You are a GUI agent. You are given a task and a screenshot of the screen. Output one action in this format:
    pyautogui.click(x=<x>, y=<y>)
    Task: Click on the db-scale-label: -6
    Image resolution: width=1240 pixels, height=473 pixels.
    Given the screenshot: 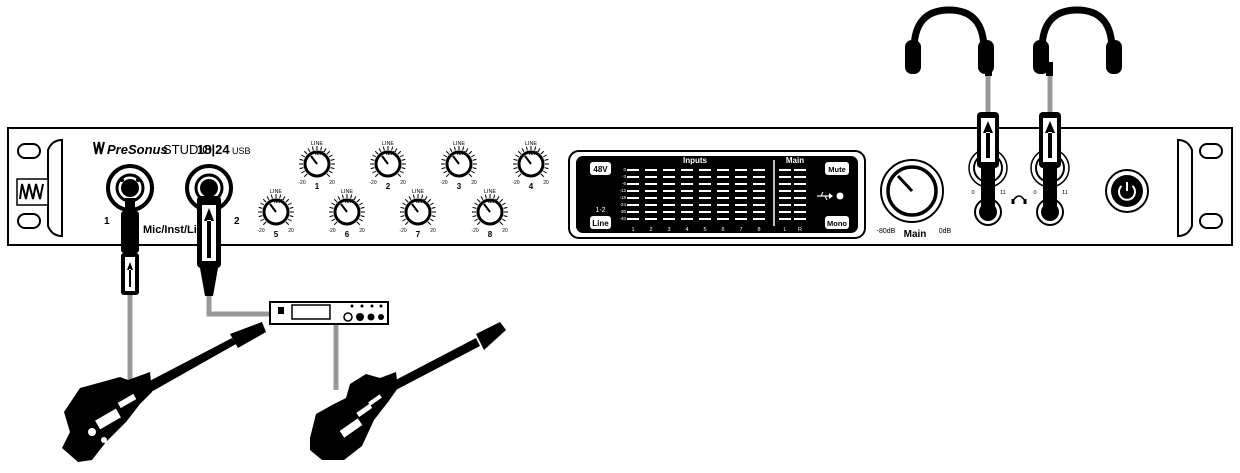 What is the action you would take?
    pyautogui.click(x=624, y=183)
    